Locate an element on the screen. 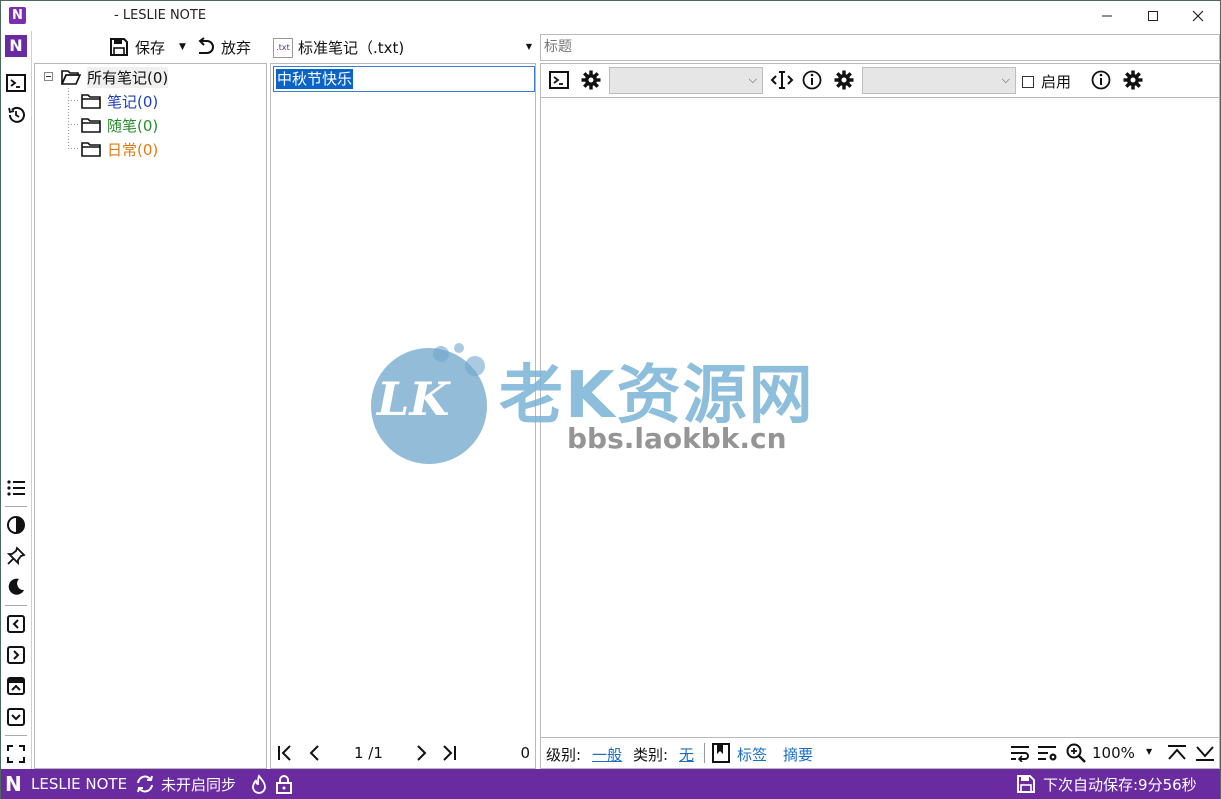  minimize-button is located at coordinates (1107, 16).